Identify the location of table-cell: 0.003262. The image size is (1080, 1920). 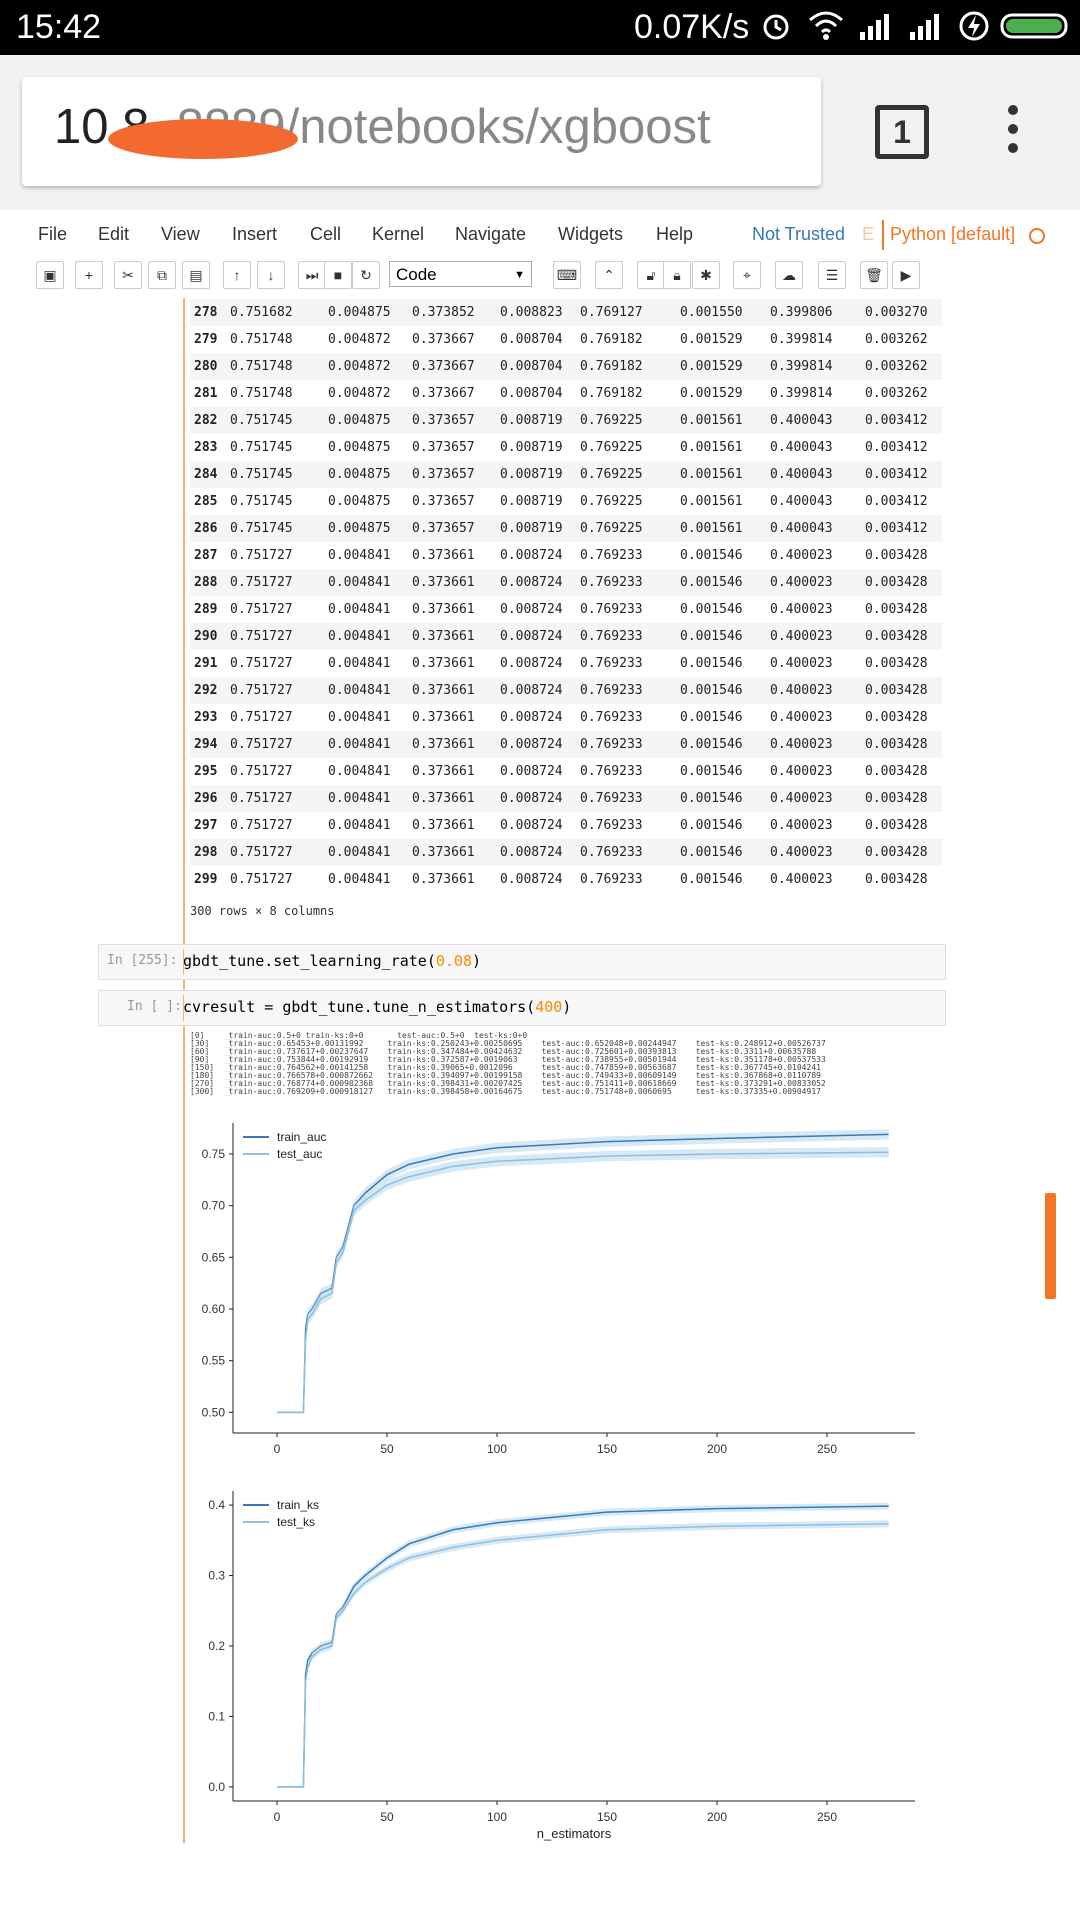
(896, 339).